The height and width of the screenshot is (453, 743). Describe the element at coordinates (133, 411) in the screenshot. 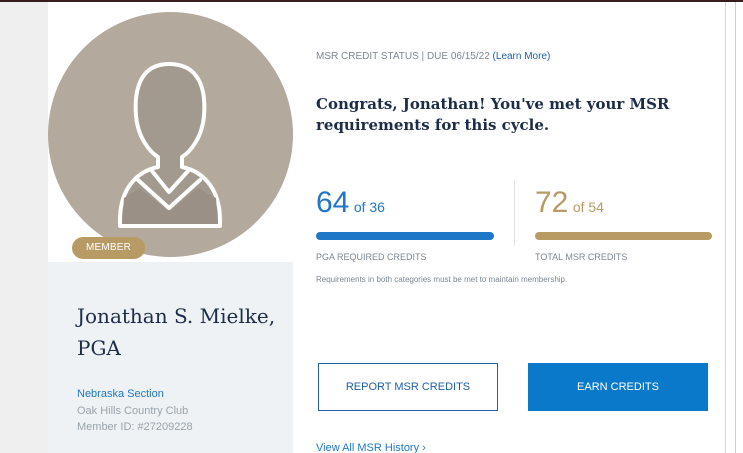

I see `club-name: Oak Hills Country Club` at that location.